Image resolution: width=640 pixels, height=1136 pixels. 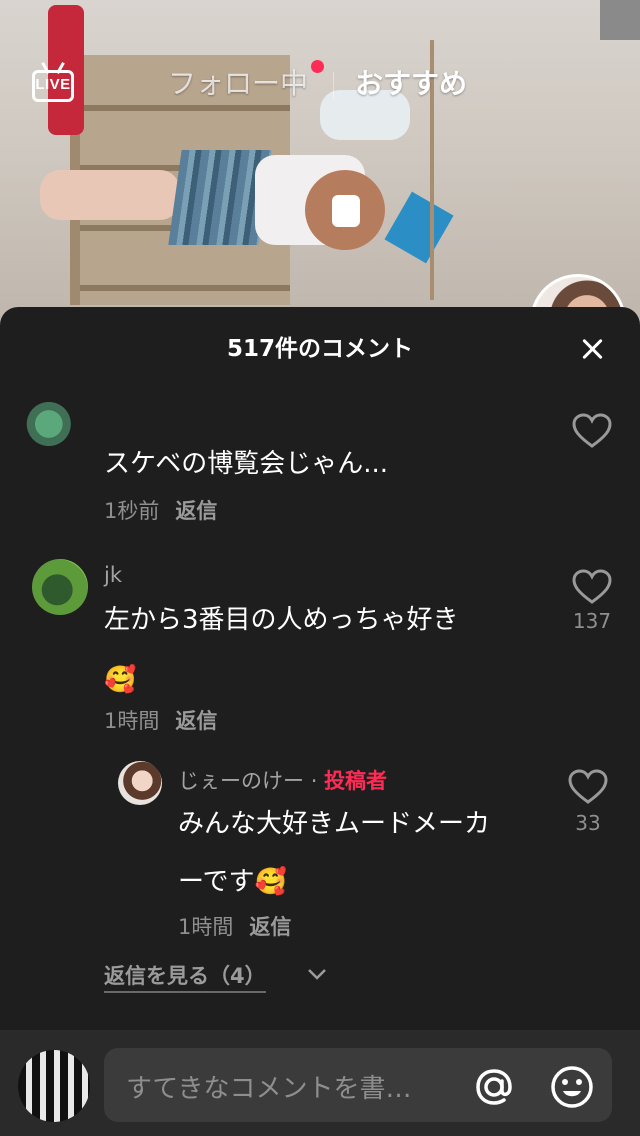 I want to click on tab-recommended: おすすめ, so click(x=411, y=82).